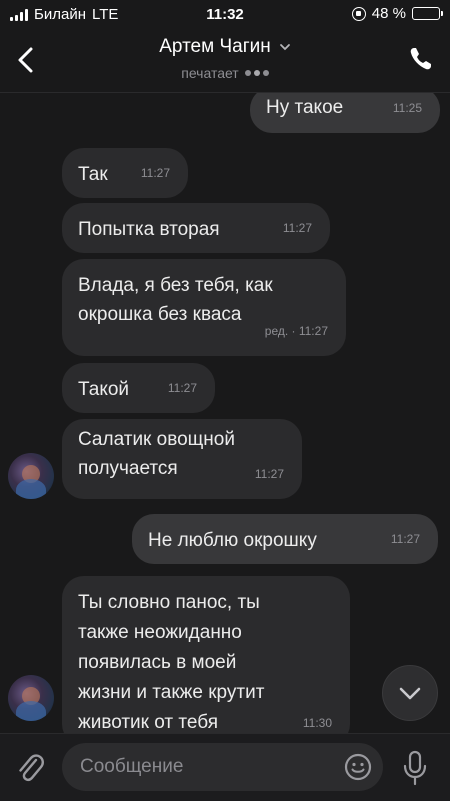 The image size is (450, 801). I want to click on message-bubble: Так 11:27, so click(125, 173).